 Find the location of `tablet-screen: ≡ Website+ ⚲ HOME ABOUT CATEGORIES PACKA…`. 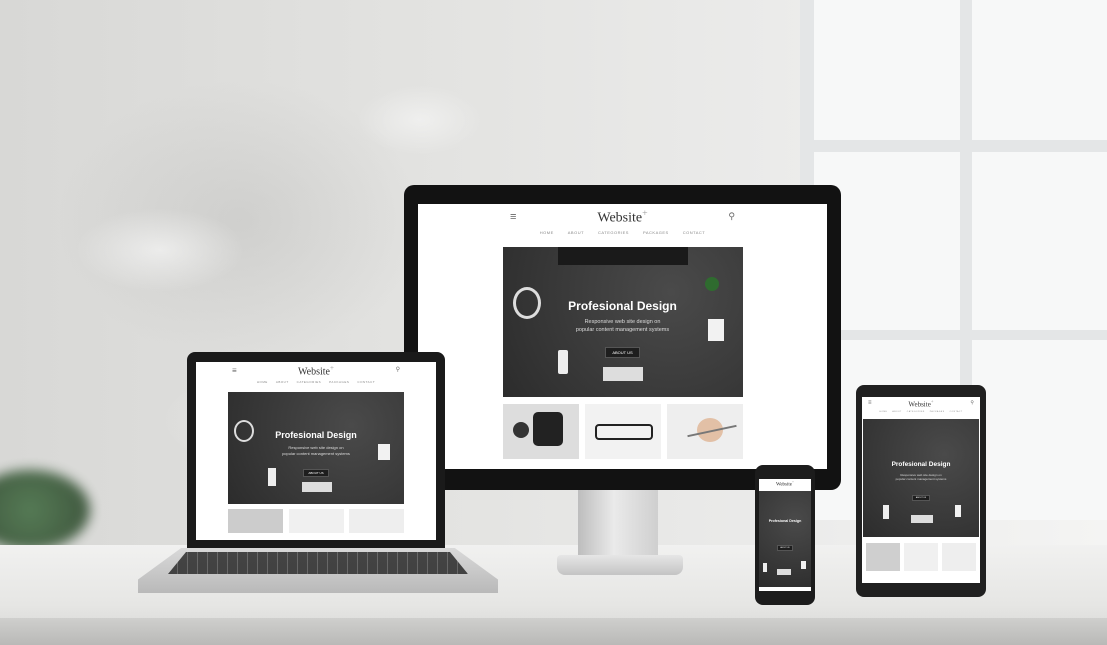

tablet-screen: ≡ Website+ ⚲ HOME ABOUT CATEGORIES PACKA… is located at coordinates (921, 490).